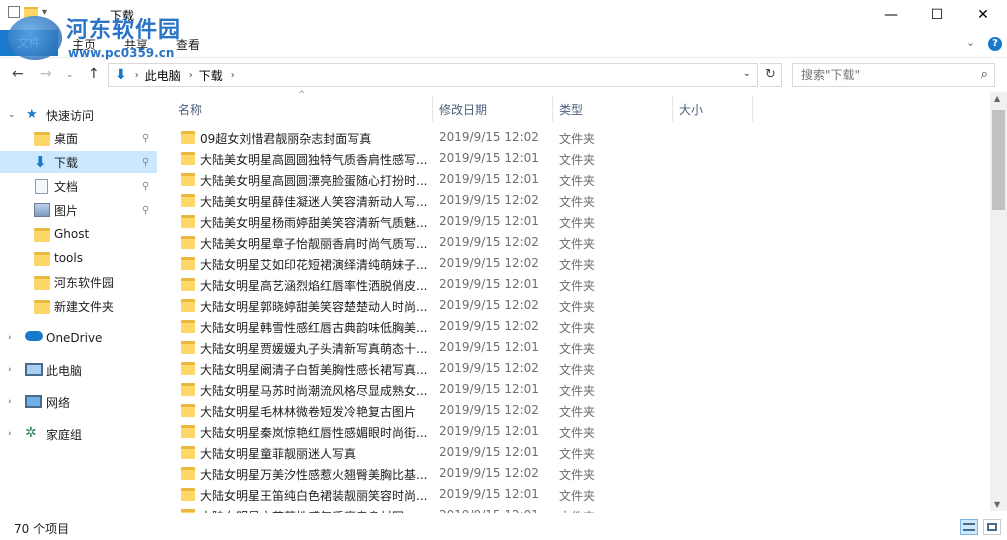  I want to click on scroll-down-icon: ▼, so click(997, 504).